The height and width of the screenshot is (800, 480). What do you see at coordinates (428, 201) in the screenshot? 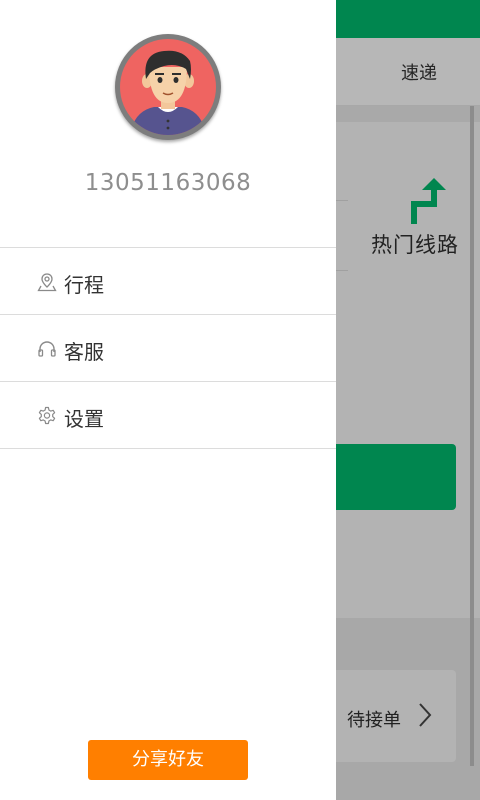
I see `route-arrow-icon` at bounding box center [428, 201].